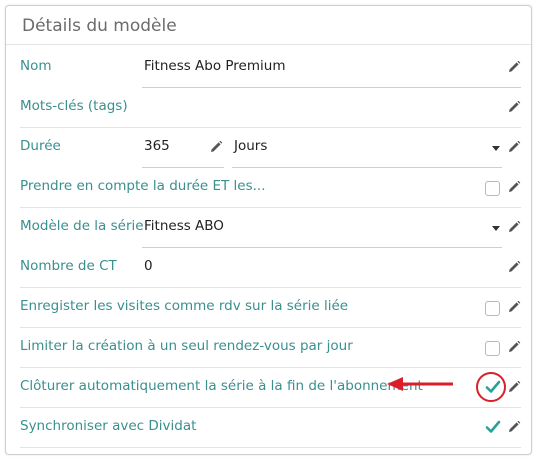 This screenshot has width=537, height=460. Describe the element at coordinates (268, 44) in the screenshot. I see `title-divider` at that location.